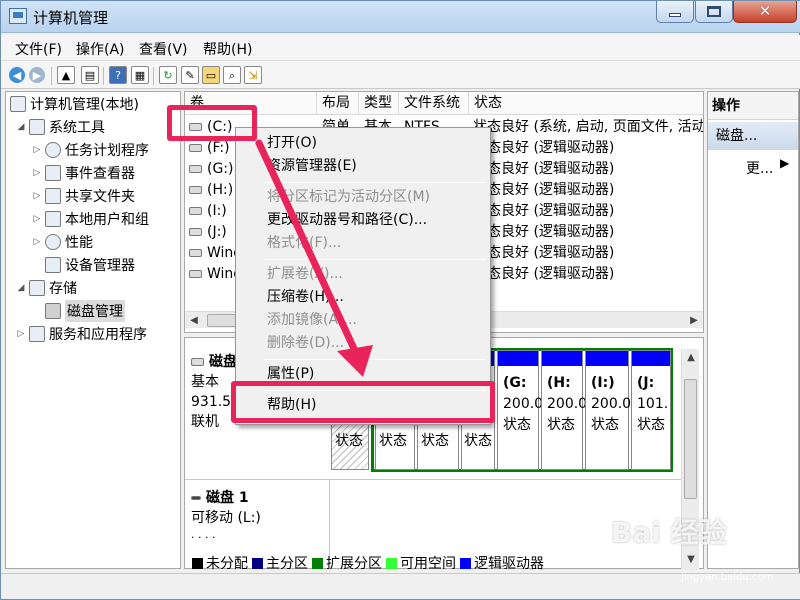  What do you see at coordinates (588, 127) in the screenshot?
I see `cell-status: 状态良好 (系统, 启动, 页面文件, 活动` at bounding box center [588, 127].